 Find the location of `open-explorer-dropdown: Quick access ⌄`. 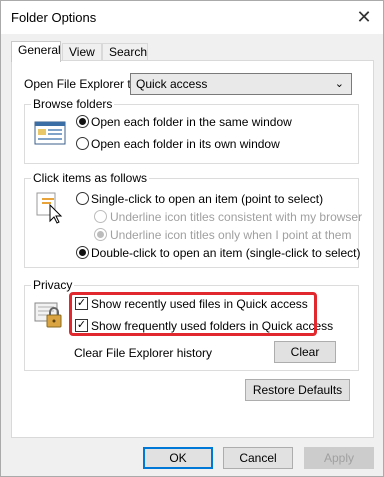

open-explorer-dropdown: Quick access ⌄ is located at coordinates (241, 84).